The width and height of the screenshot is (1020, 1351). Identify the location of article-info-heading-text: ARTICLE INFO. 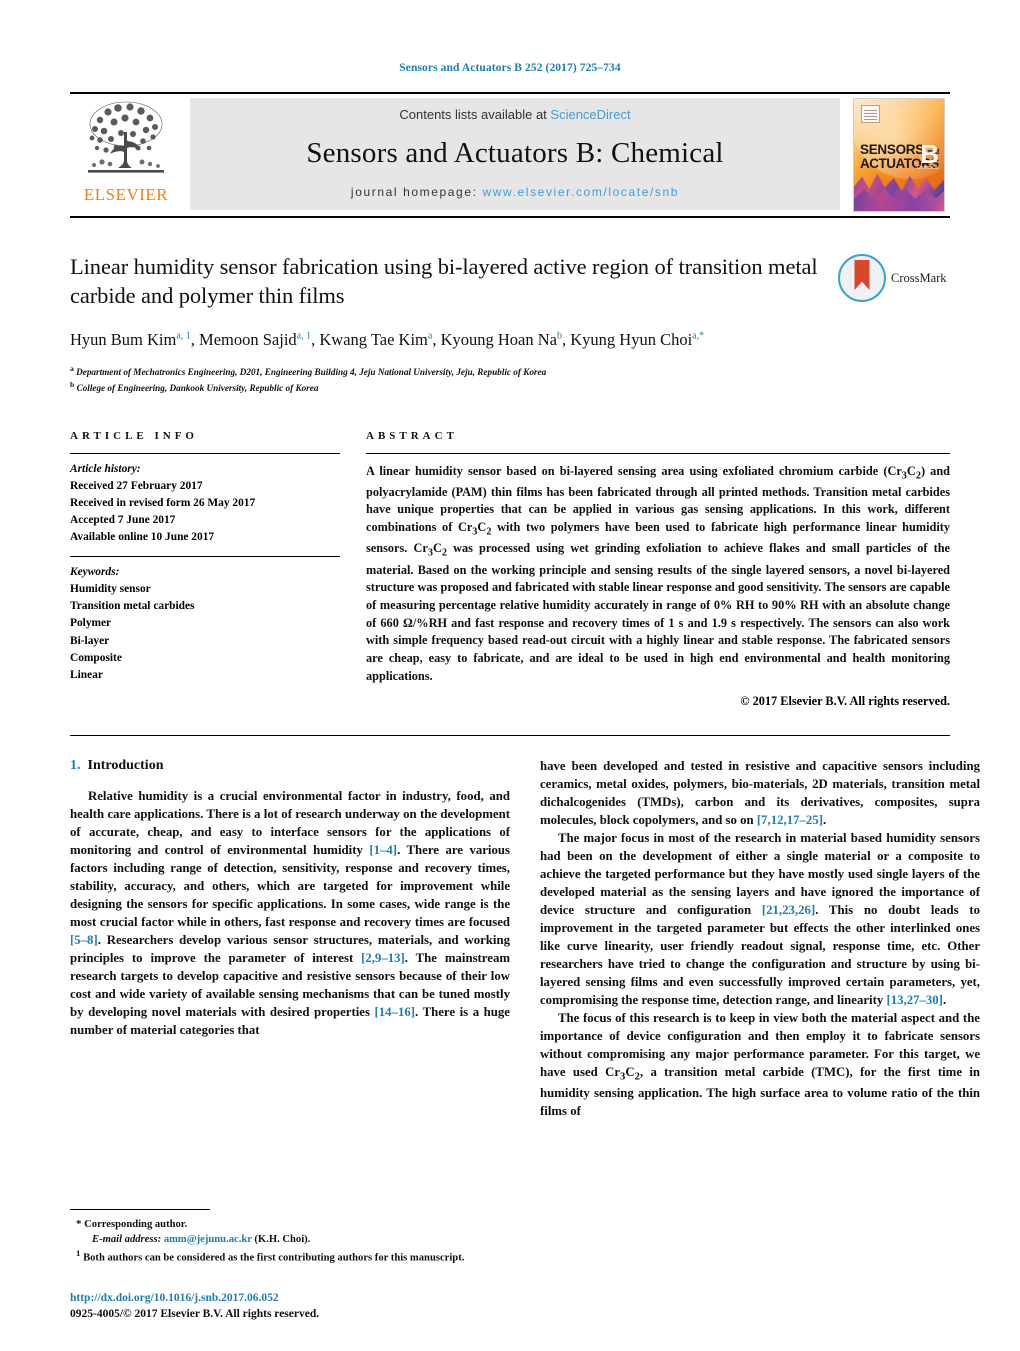
(134, 435).